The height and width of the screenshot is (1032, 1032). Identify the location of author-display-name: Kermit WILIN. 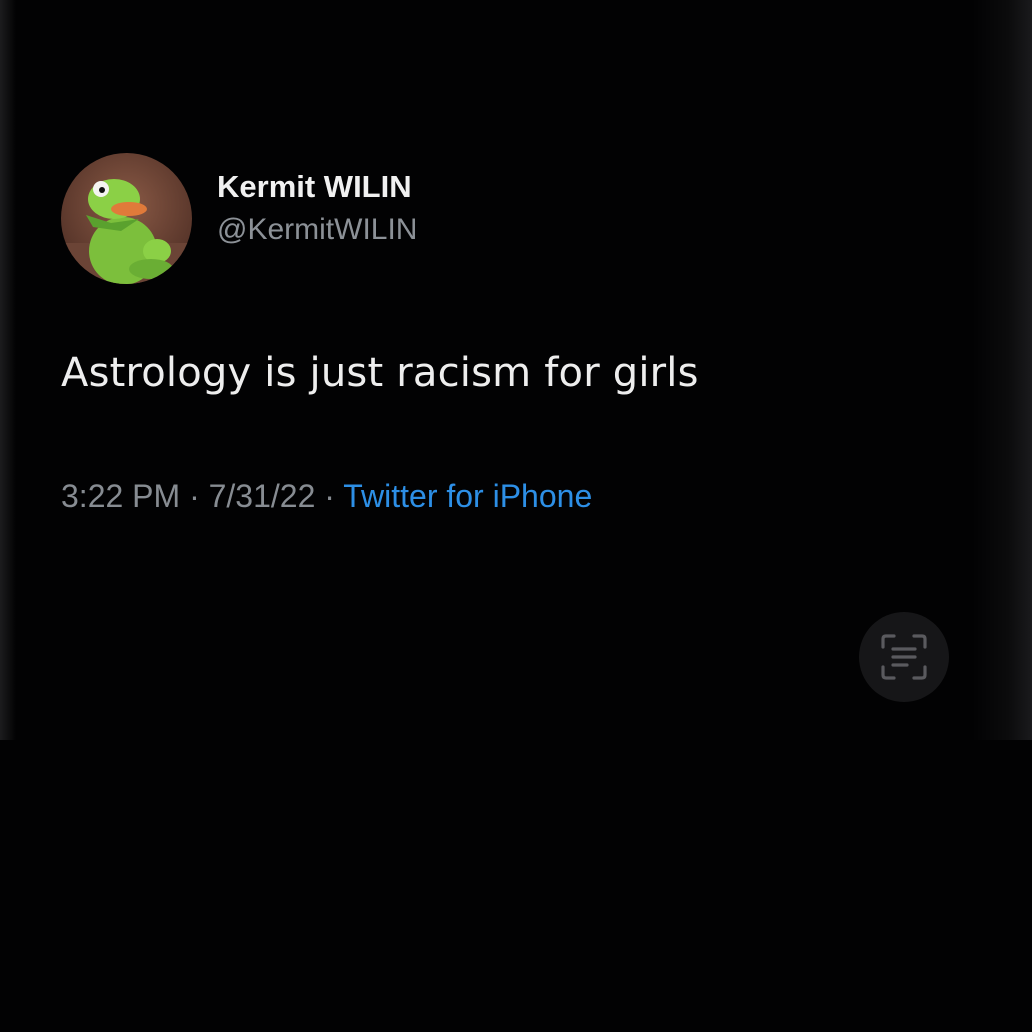
(317, 187).